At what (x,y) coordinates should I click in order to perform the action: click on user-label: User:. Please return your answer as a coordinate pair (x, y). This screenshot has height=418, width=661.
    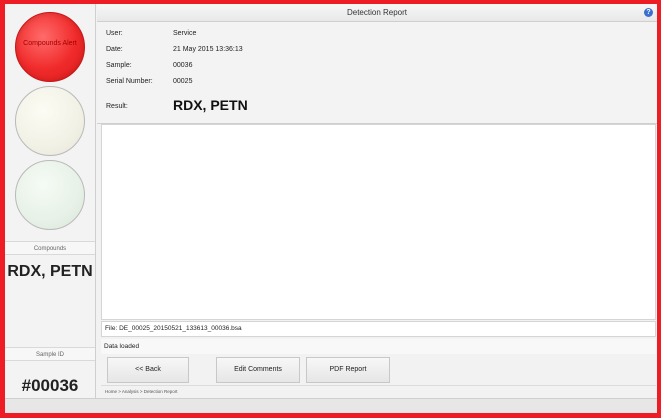
    Looking at the image, I should click on (114, 33).